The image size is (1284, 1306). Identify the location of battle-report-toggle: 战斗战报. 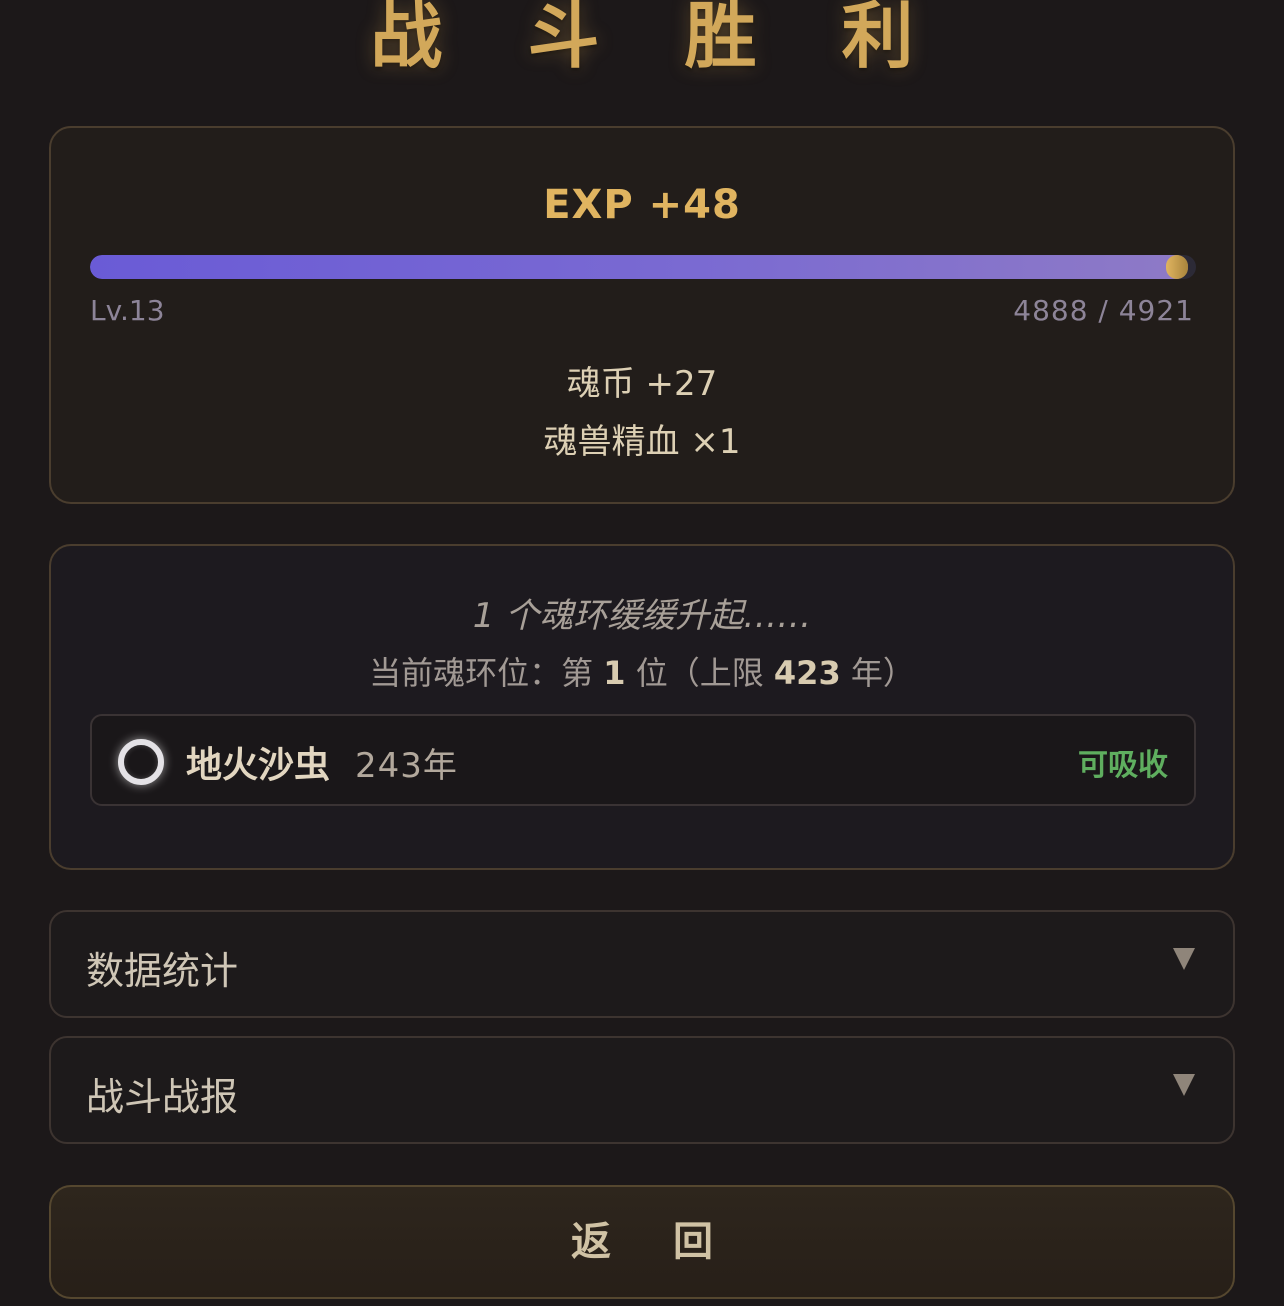
(642, 1090).